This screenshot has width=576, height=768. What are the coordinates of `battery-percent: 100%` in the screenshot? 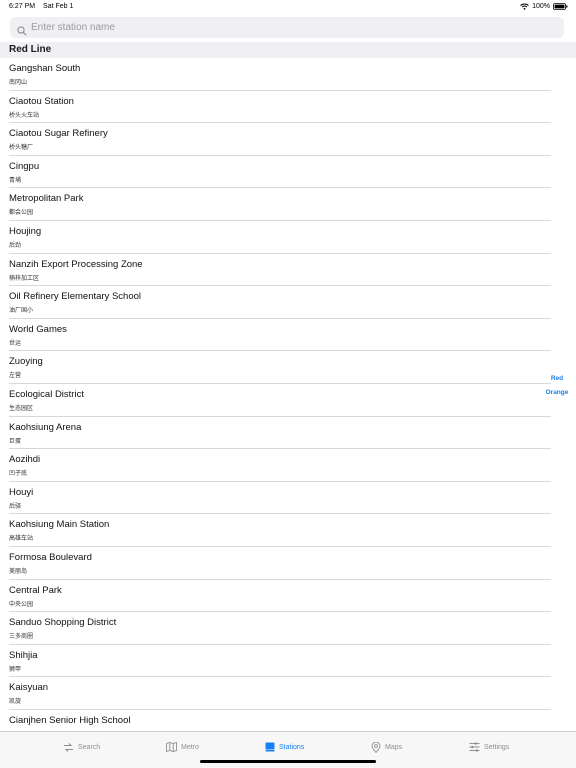 It's located at (541, 6).